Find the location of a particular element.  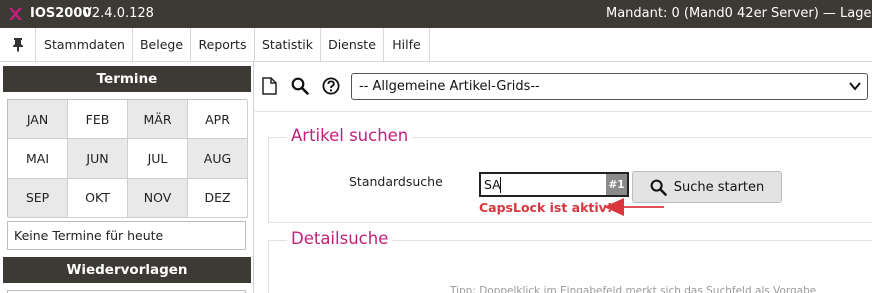

new-document-button is located at coordinates (269, 86).